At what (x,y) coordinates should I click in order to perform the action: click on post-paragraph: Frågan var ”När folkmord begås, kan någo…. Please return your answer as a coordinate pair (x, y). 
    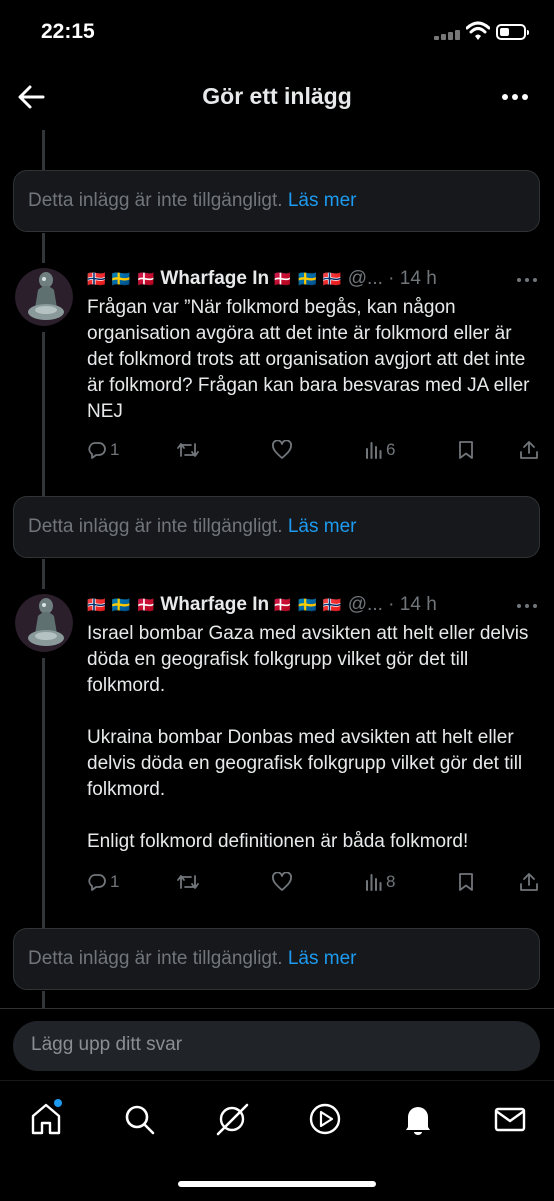
    Looking at the image, I should click on (308, 359).